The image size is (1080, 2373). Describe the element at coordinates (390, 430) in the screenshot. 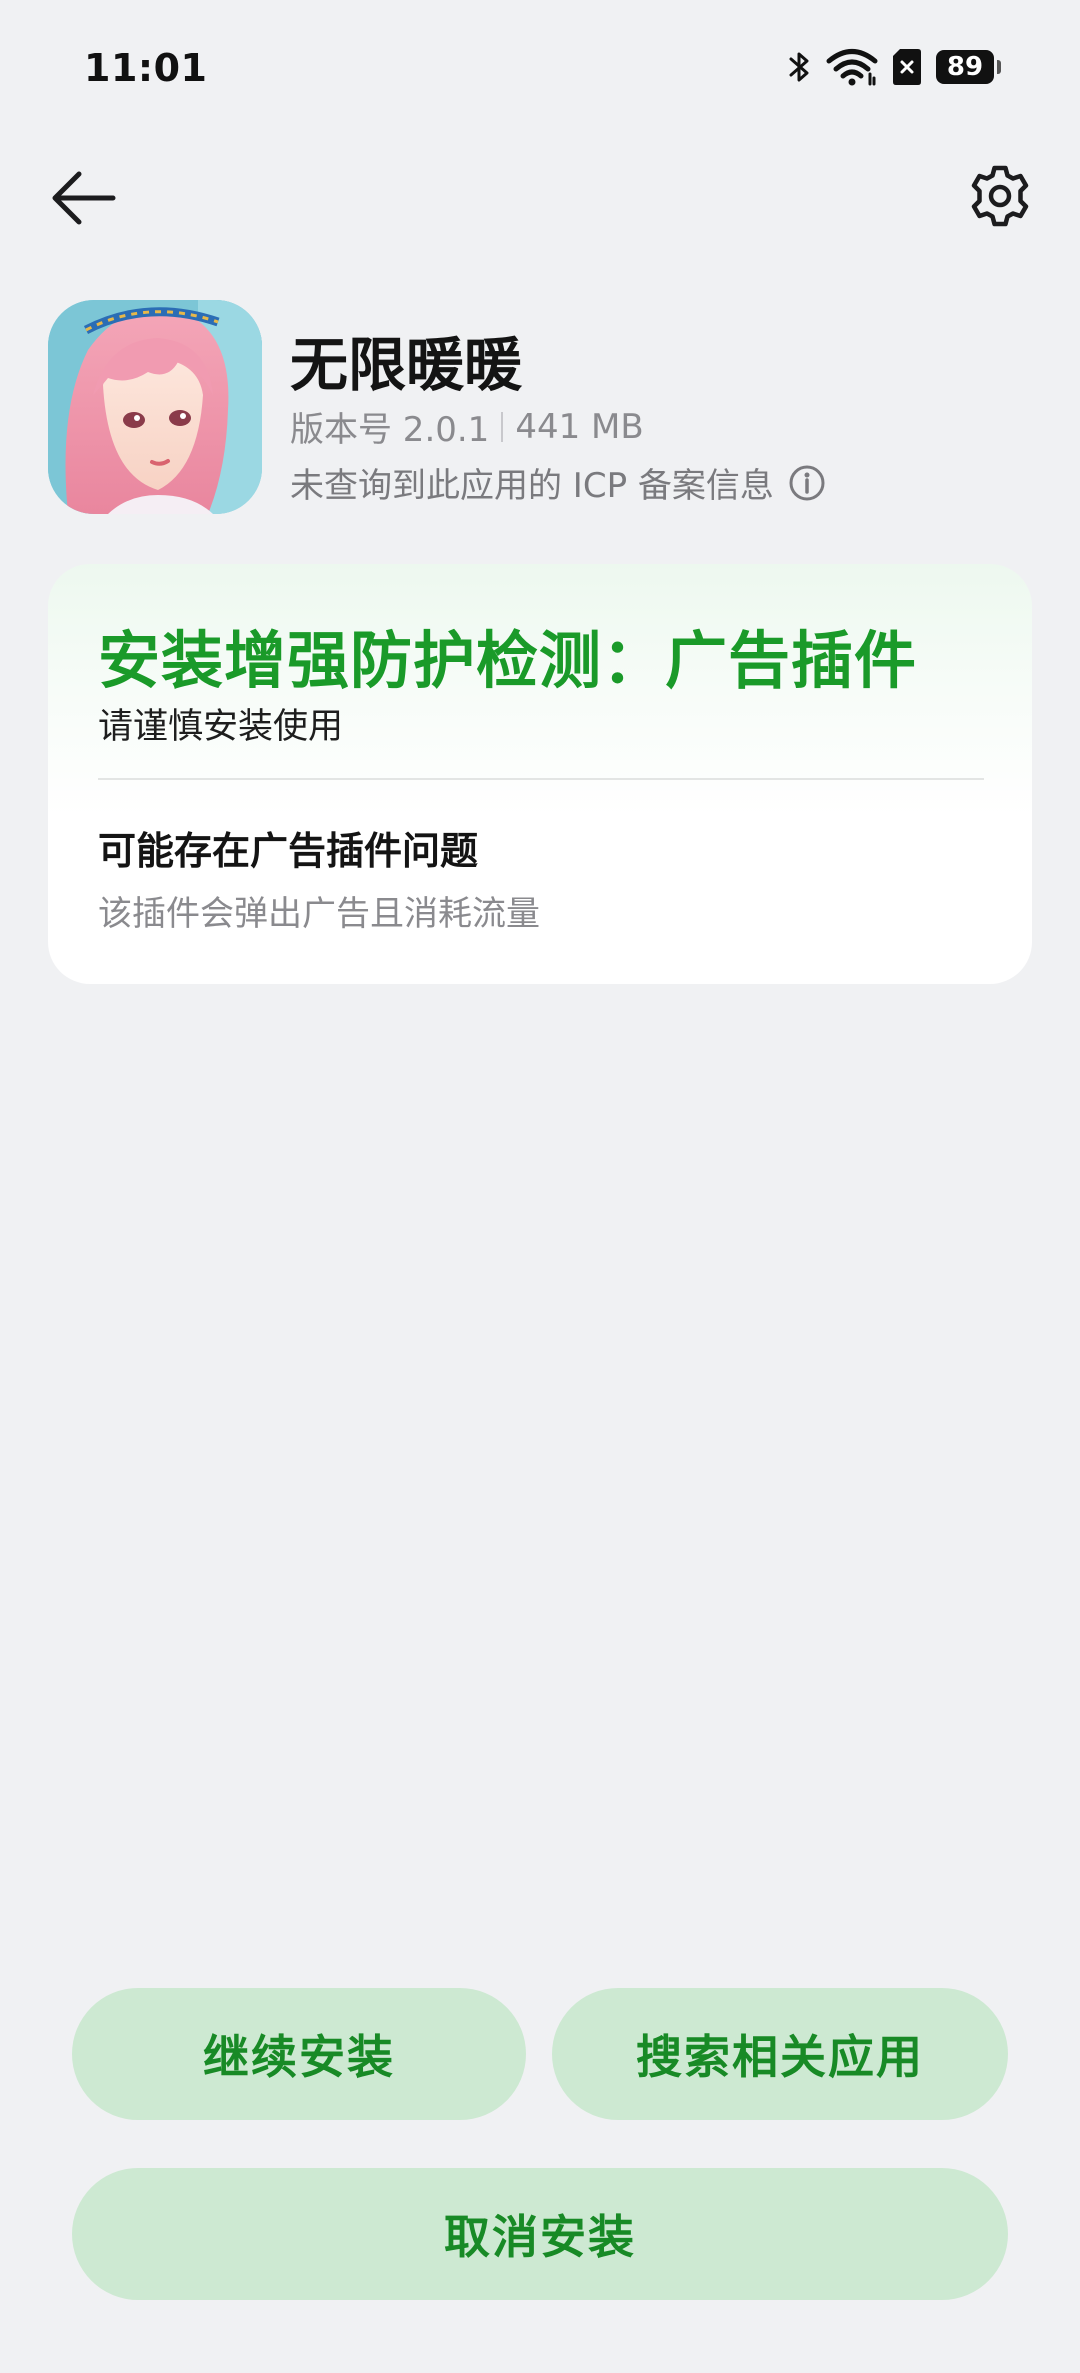

I see `app-version: 版本号 2.0.1` at that location.